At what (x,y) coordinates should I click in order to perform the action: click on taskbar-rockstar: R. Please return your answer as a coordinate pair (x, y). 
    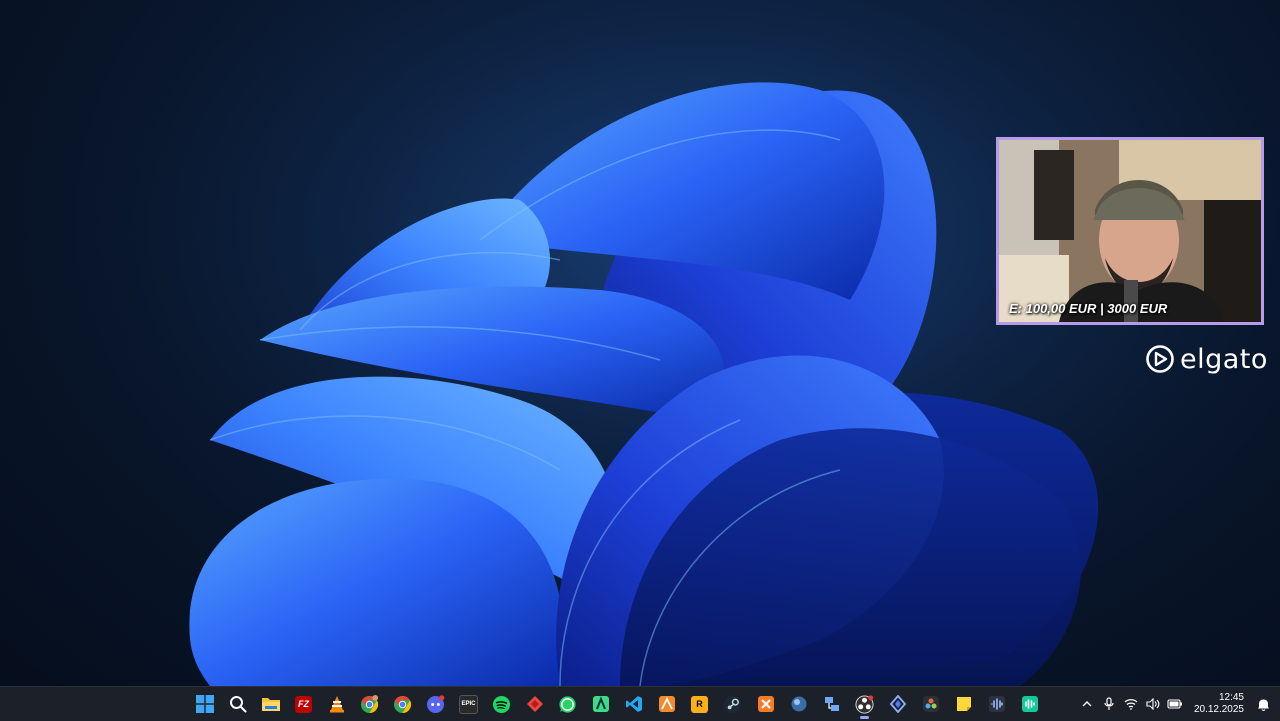
    Looking at the image, I should click on (699, 704).